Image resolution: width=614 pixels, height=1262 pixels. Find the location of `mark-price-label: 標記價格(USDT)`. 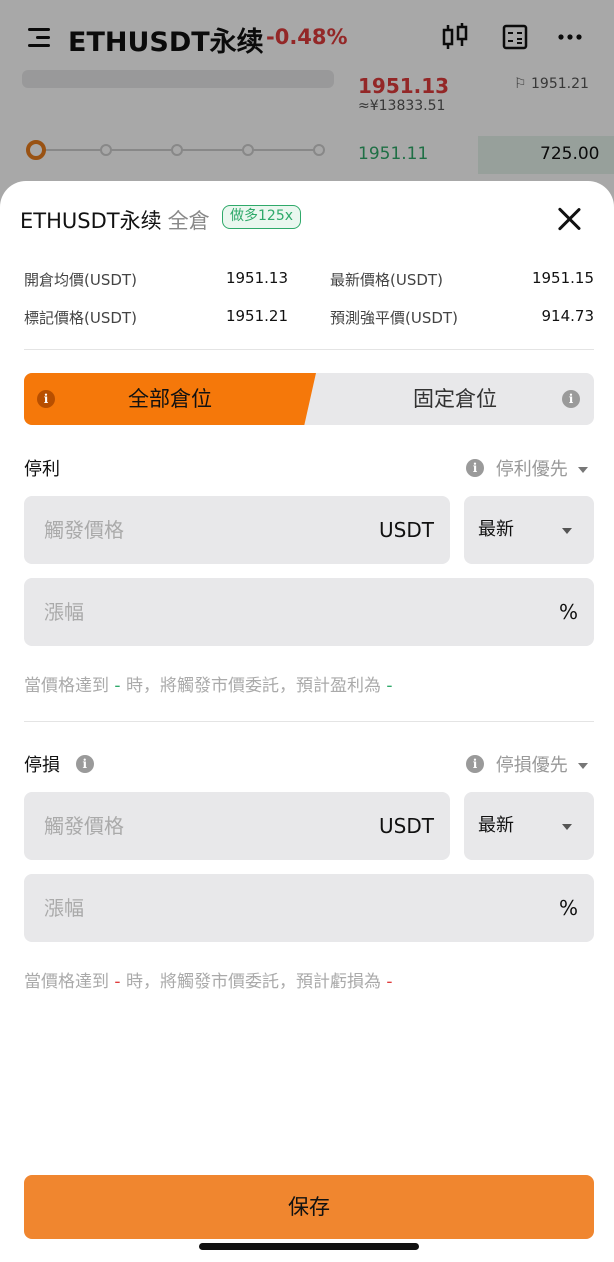

mark-price-label: 標記價格(USDT) is located at coordinates (80, 318).